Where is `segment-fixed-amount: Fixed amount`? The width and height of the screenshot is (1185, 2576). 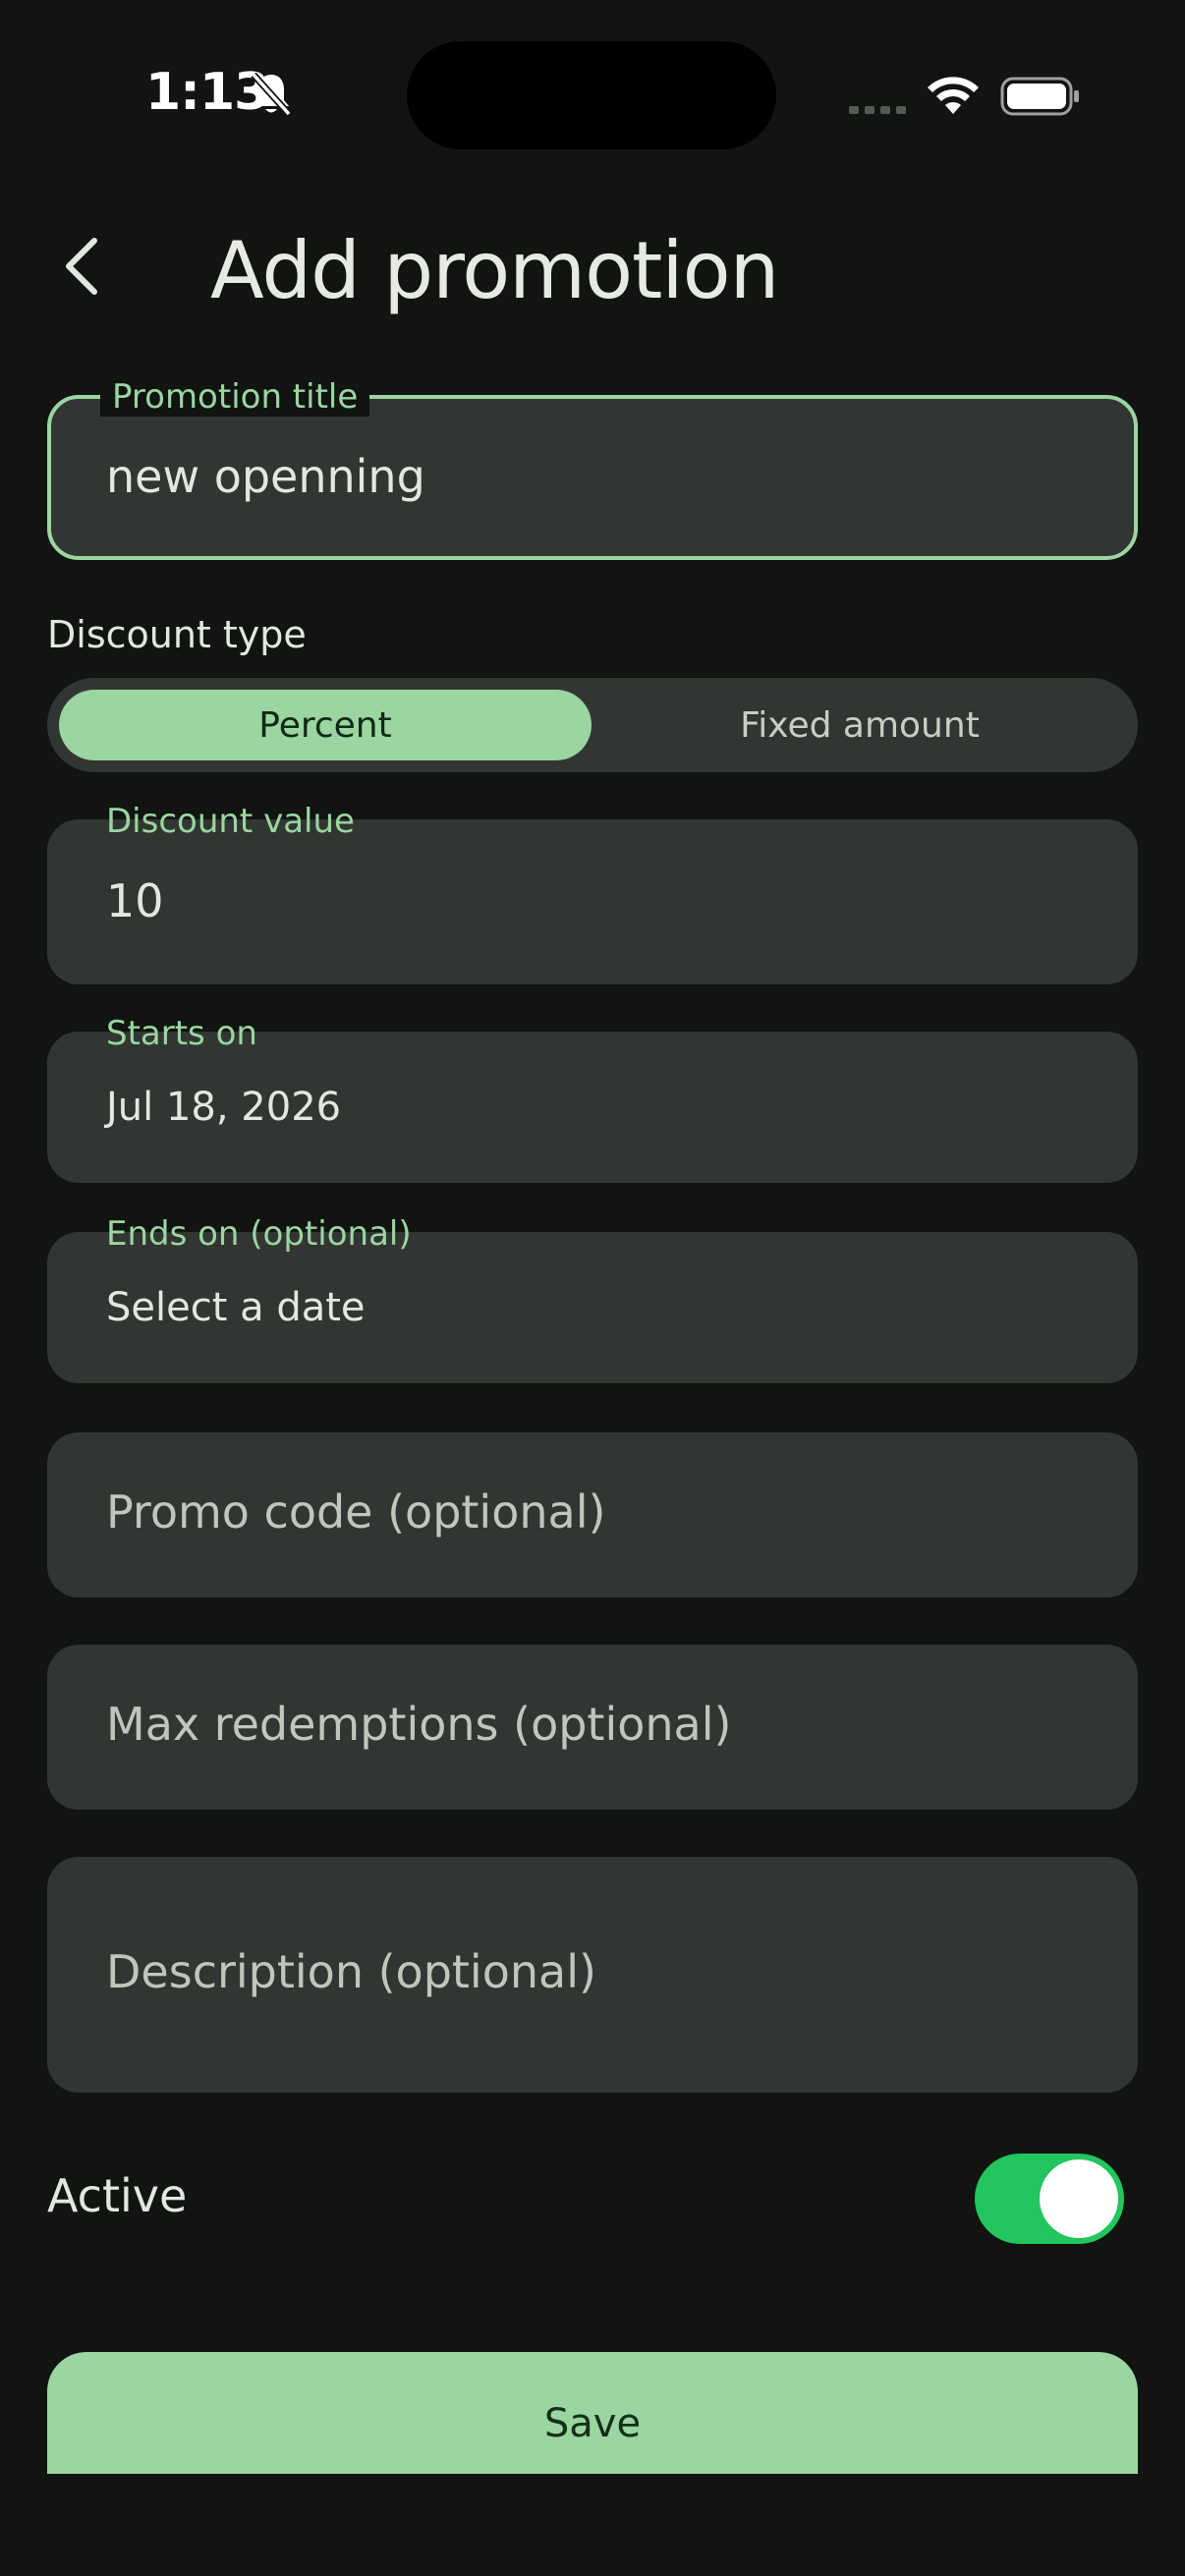
segment-fixed-amount: Fixed amount is located at coordinates (860, 725).